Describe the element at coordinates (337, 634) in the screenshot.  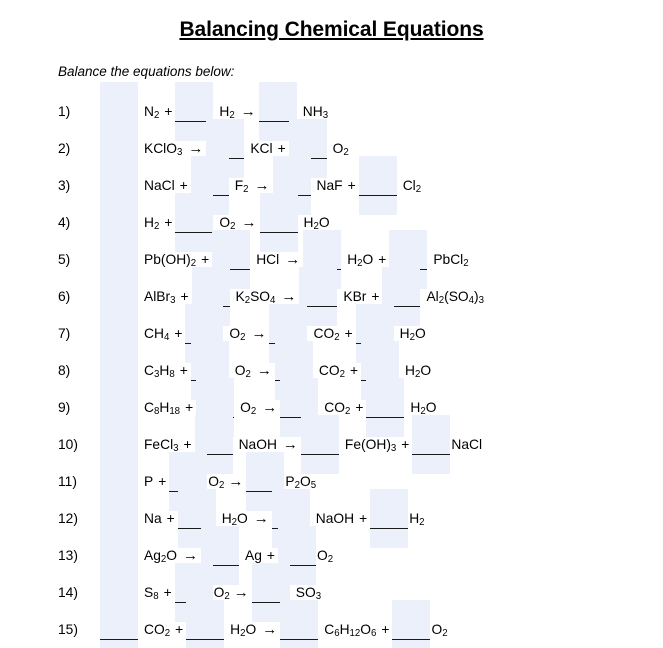
I see `formula-subscript: 6` at that location.